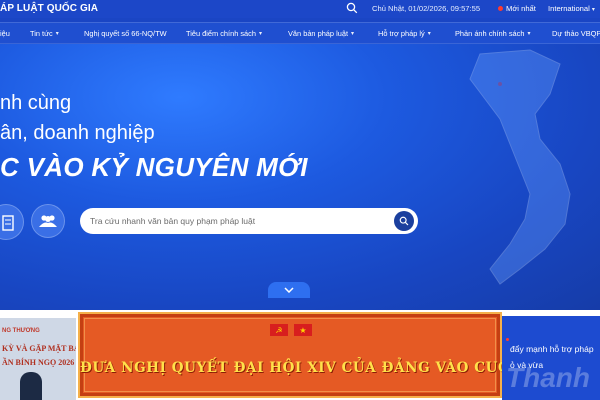 This screenshot has height=400, width=600. Describe the element at coordinates (235, 221) in the screenshot. I see `legal-search-input` at that location.